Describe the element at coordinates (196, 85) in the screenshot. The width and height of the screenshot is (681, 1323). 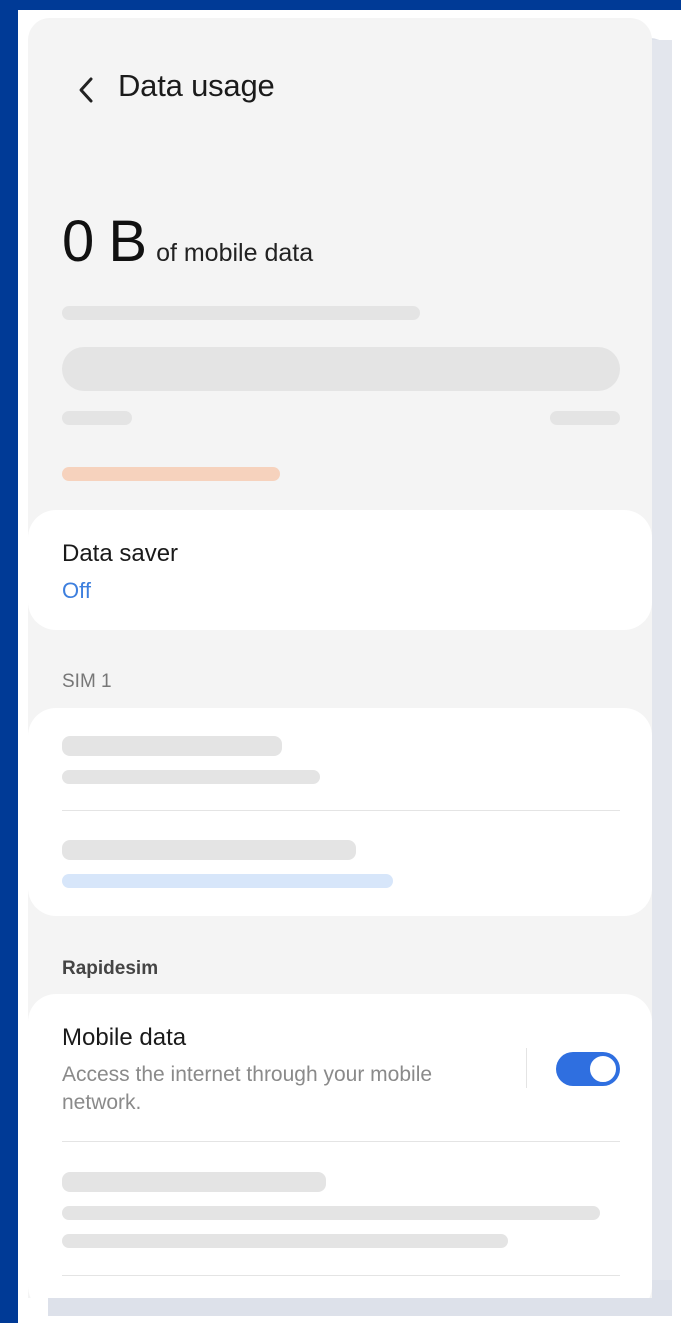
I see `page-title: Data usage` at that location.